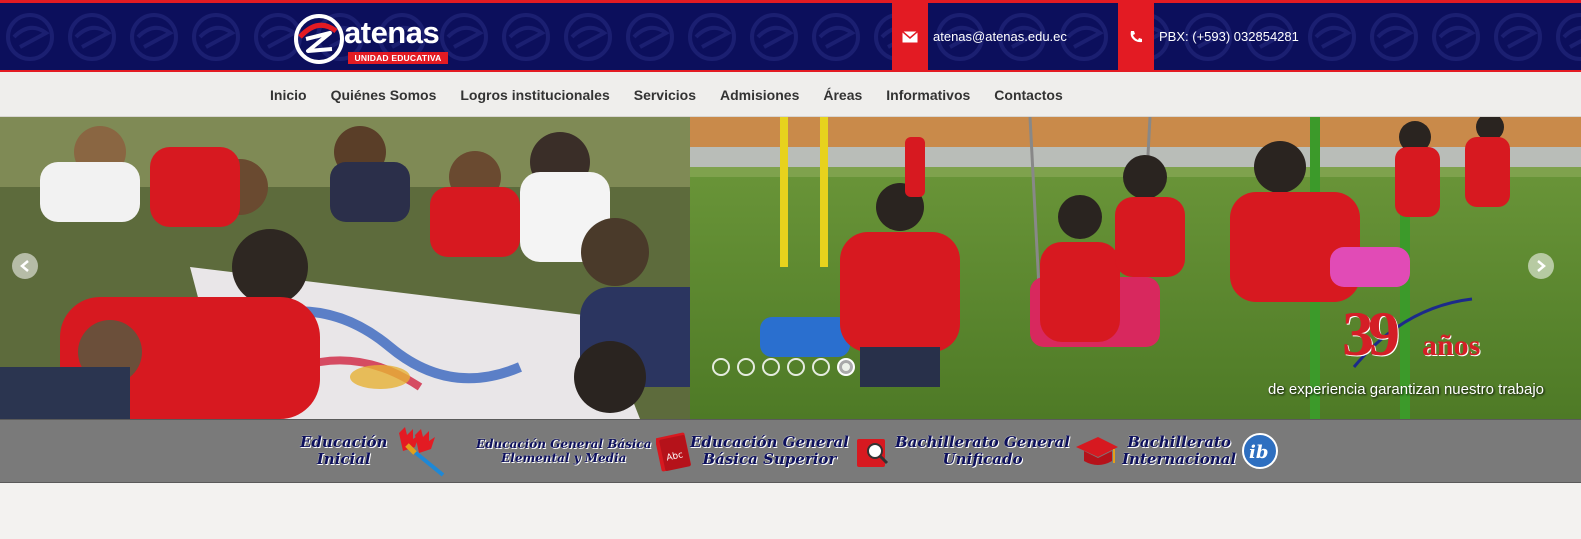 This screenshot has height=539, width=1581. I want to click on site-header: atenas UNIDAD EDUCATIVA, so click(790, 36).